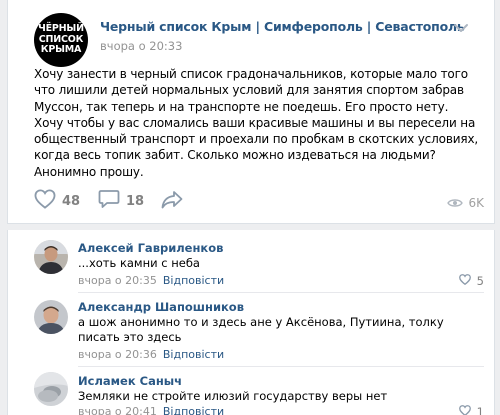 The height and width of the screenshot is (415, 500). What do you see at coordinates (150, 248) in the screenshot?
I see `comment-author-link: Алексей Гавриленков` at bounding box center [150, 248].